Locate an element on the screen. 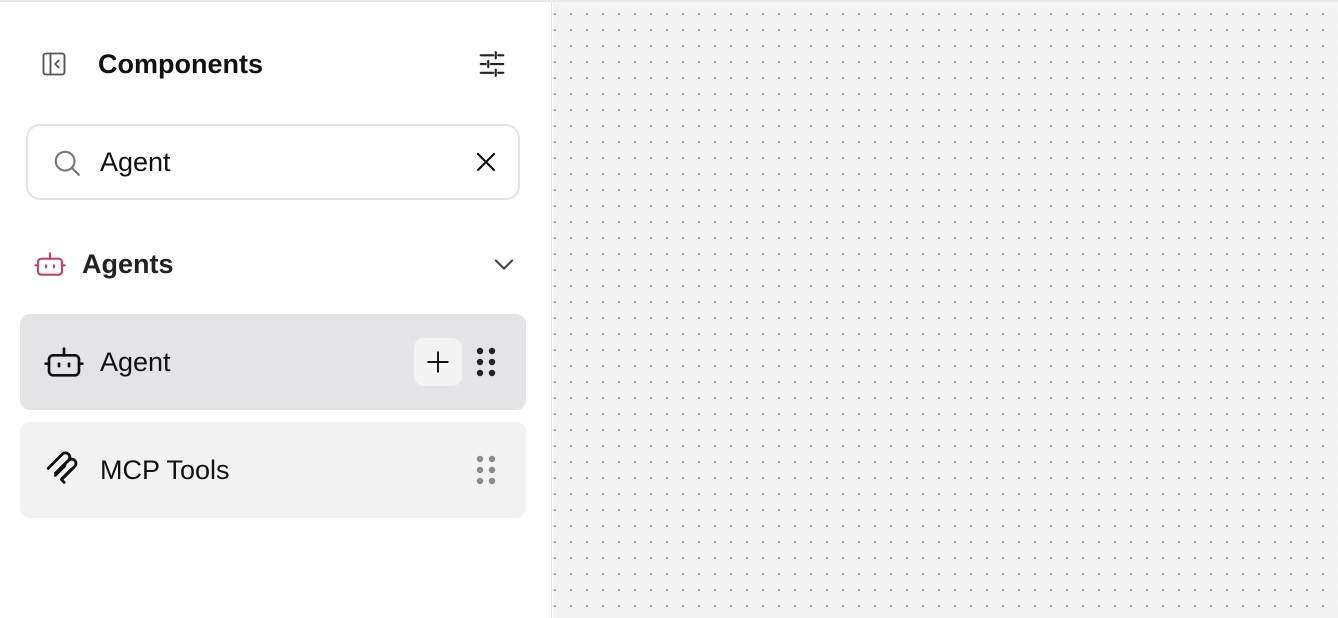  clear-search-button is located at coordinates (486, 162).